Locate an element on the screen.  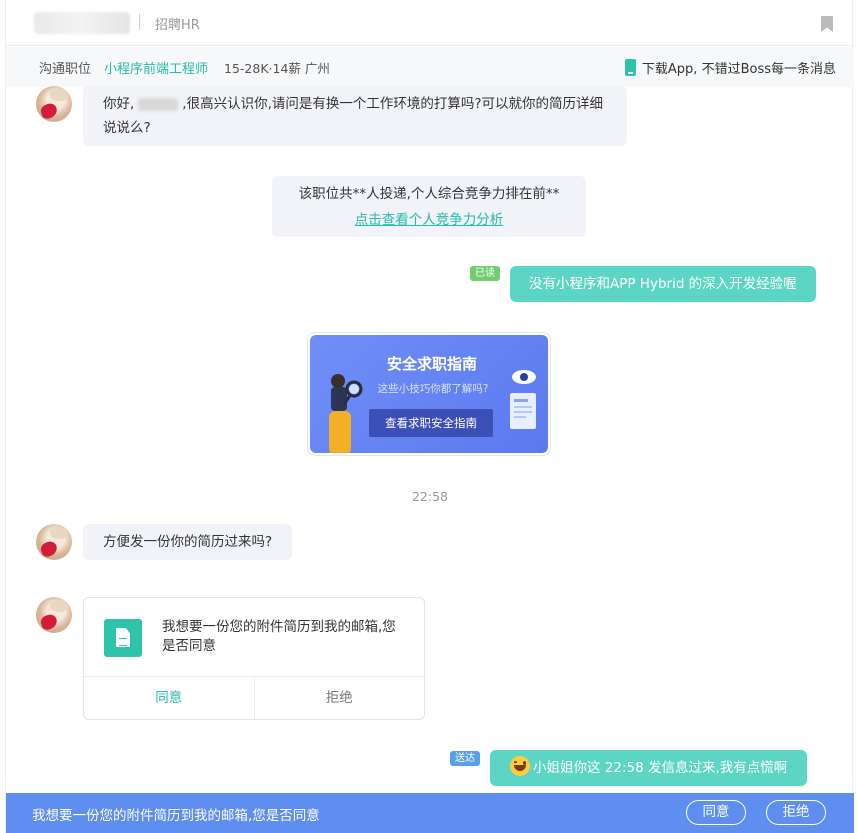
safety-guide-card: 安全求职指南 这些小技巧你都了解吗? 查看求职安全指南 is located at coordinates (429, 394).